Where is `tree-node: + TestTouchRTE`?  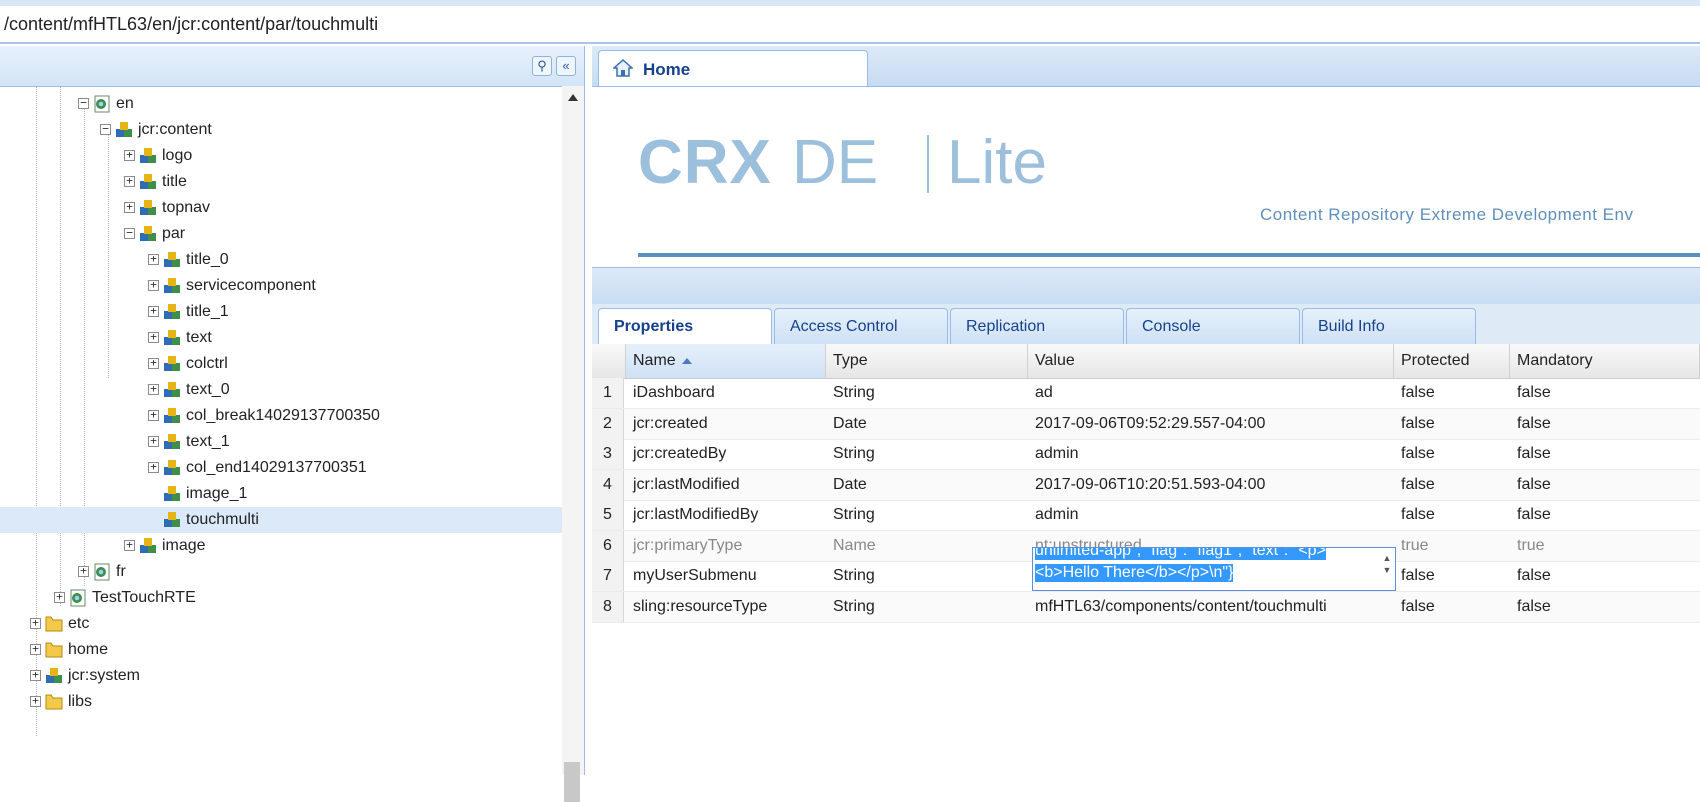 tree-node: + TestTouchRTE is located at coordinates (281, 598).